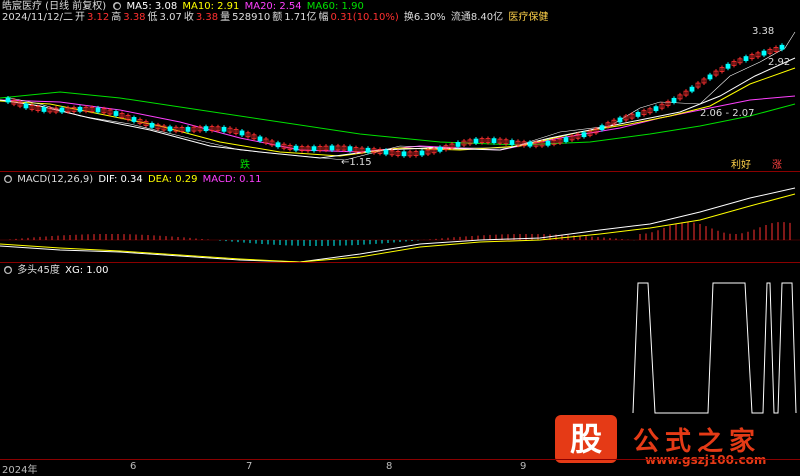 This screenshot has height=476, width=800. What do you see at coordinates (779, 62) in the screenshot?
I see `mid-mark-label: 2.92` at bounding box center [779, 62].